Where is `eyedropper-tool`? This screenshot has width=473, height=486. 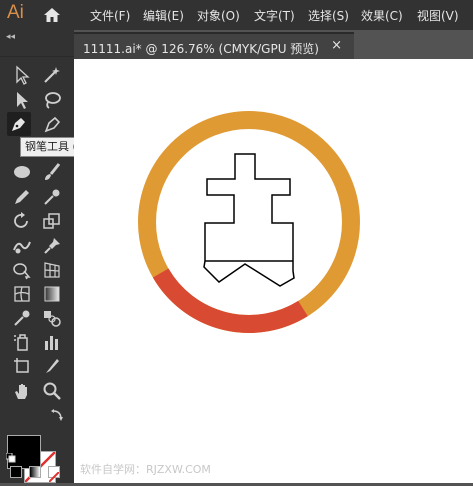 eyedropper-tool is located at coordinates (22, 318).